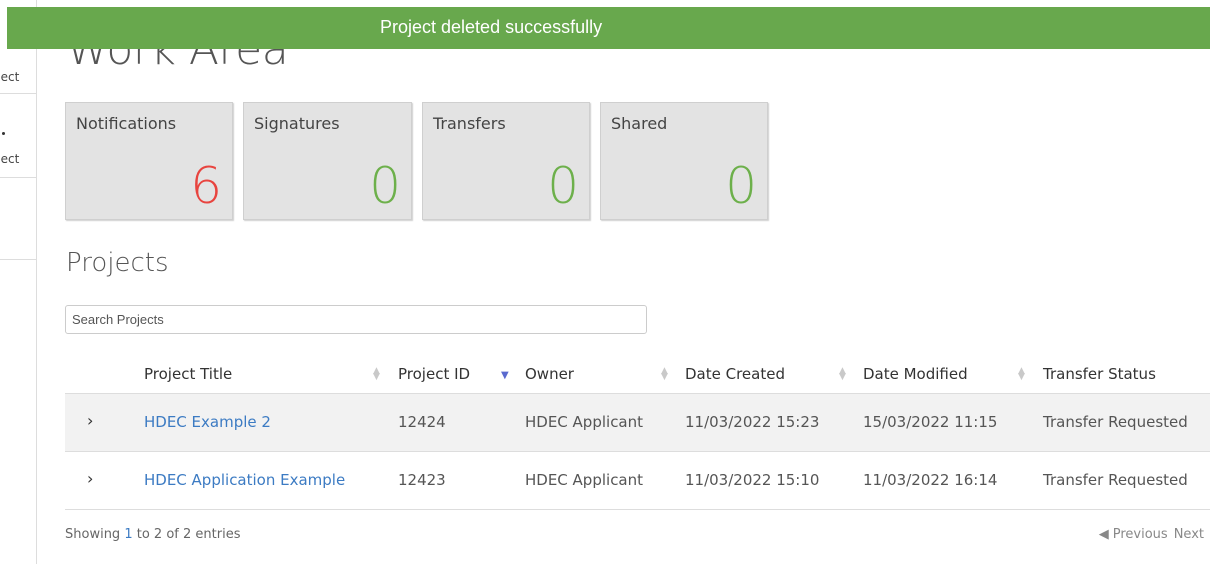  I want to click on info-to: 2, so click(158, 534).